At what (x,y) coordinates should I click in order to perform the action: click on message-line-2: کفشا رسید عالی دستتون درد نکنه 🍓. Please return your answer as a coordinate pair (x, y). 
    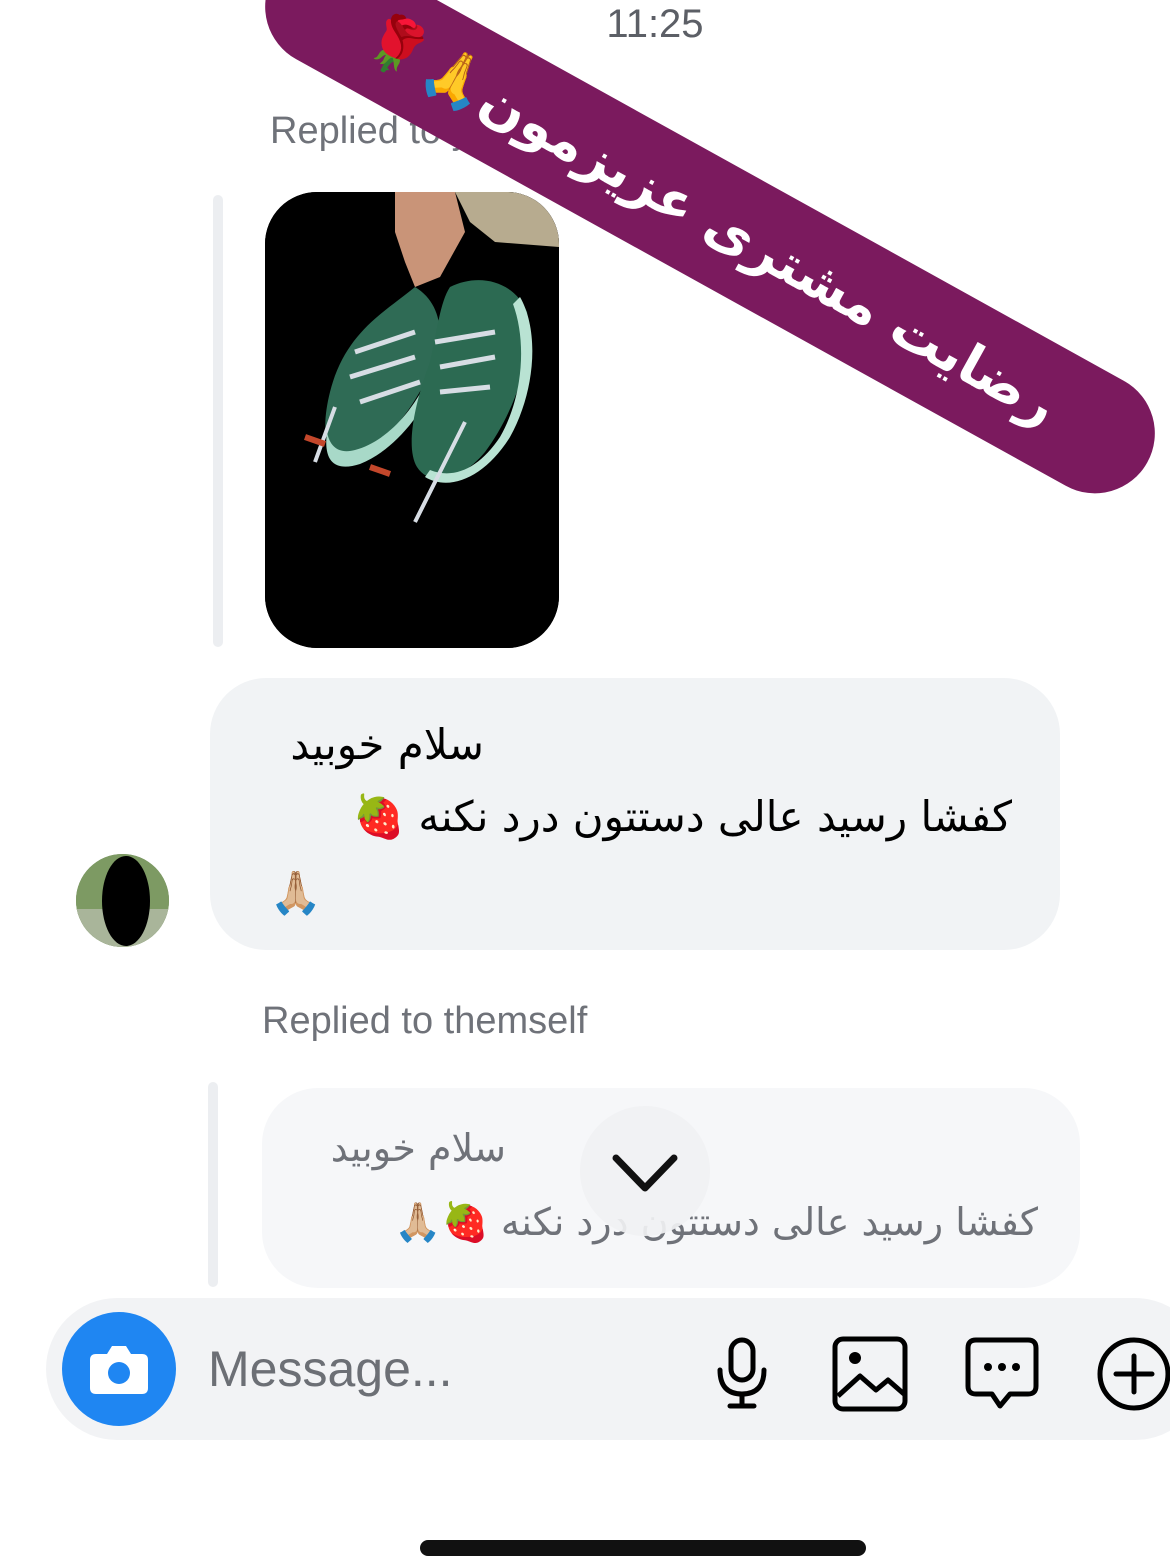
    Looking at the image, I should click on (682, 816).